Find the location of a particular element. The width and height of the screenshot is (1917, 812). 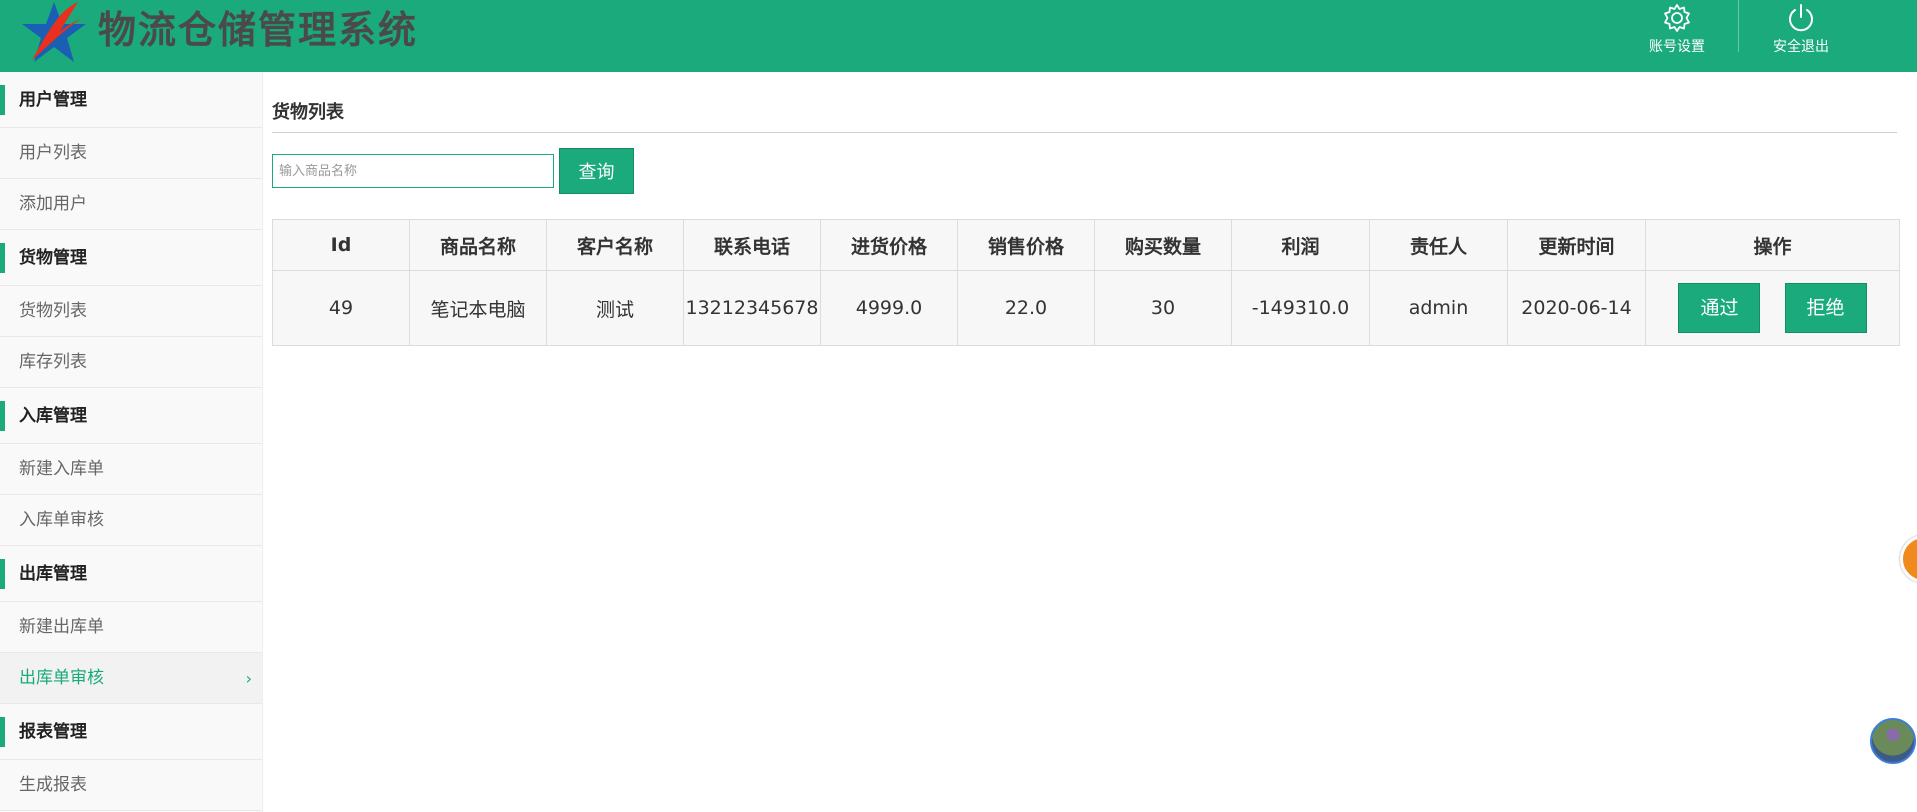

sidebar-group-goods-management: 货物管理 is located at coordinates (131, 258).